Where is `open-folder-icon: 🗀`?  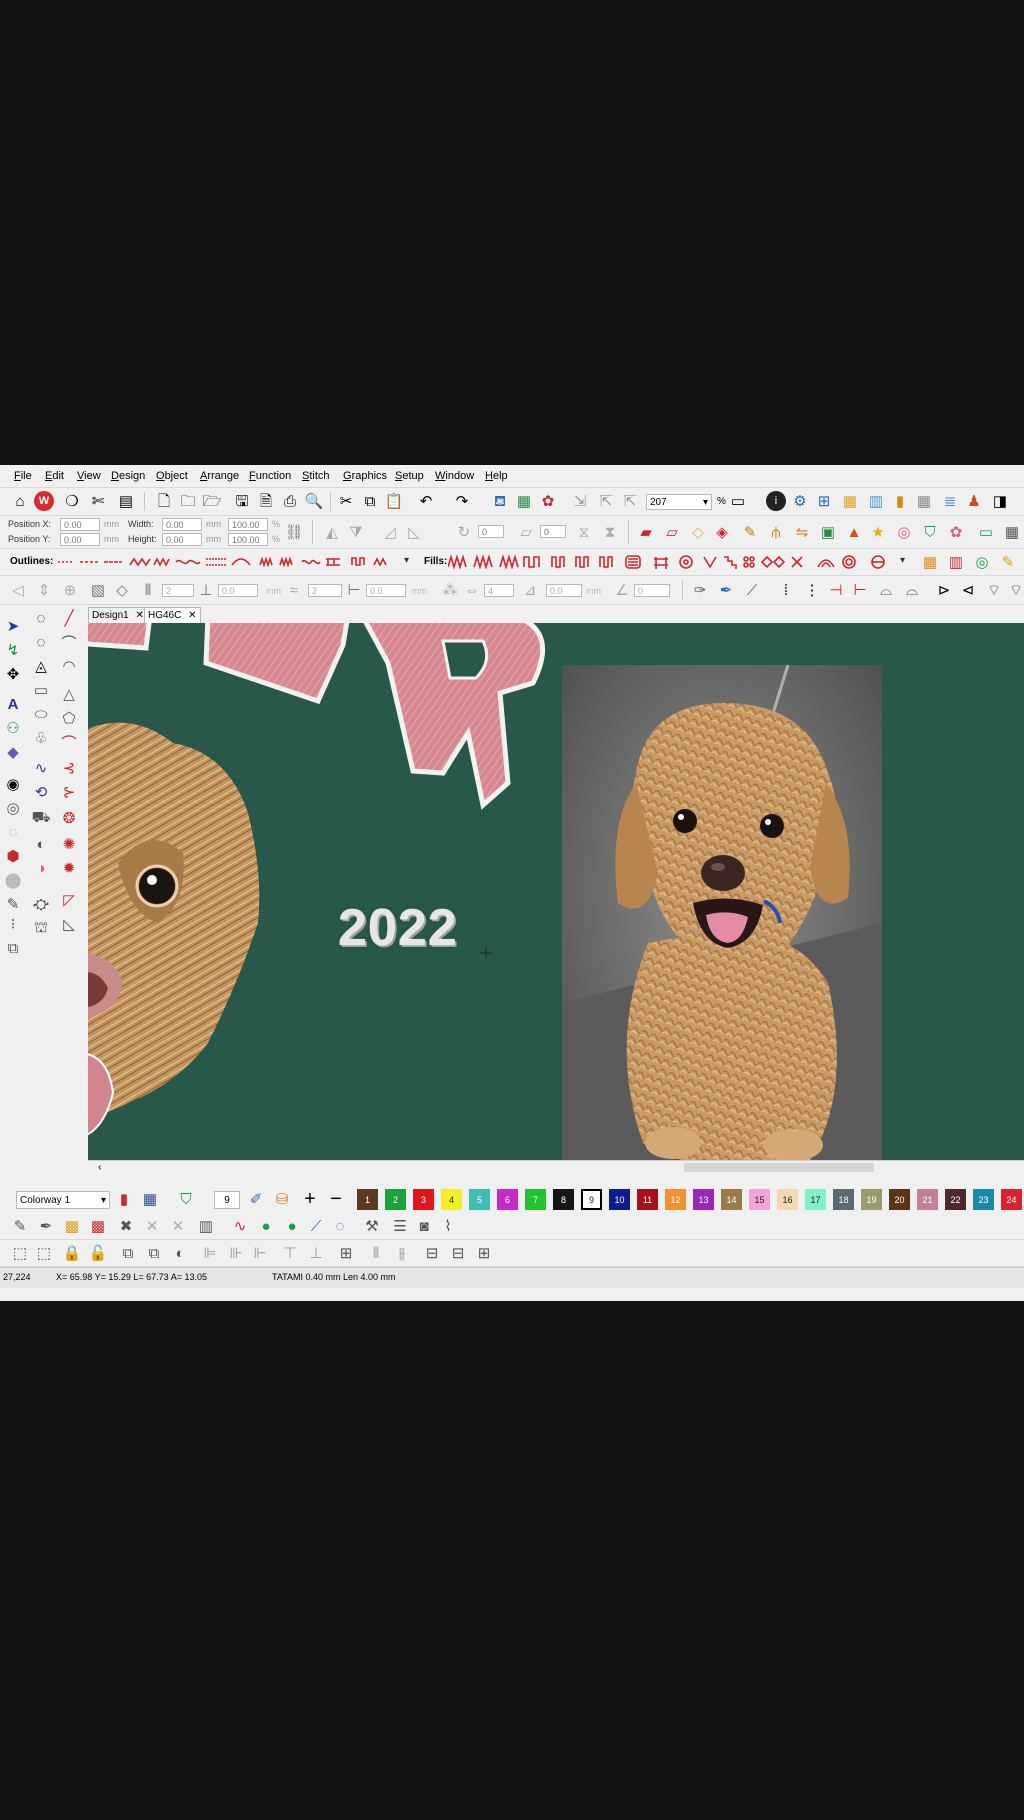
open-folder-icon: 🗀 is located at coordinates (188, 501).